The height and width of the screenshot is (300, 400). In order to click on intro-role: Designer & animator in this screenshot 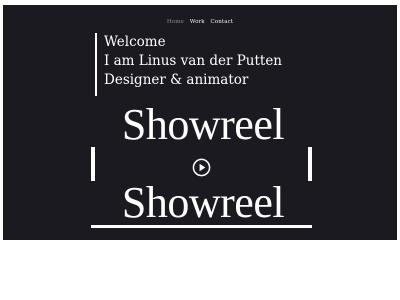, I will do `click(176, 80)`.